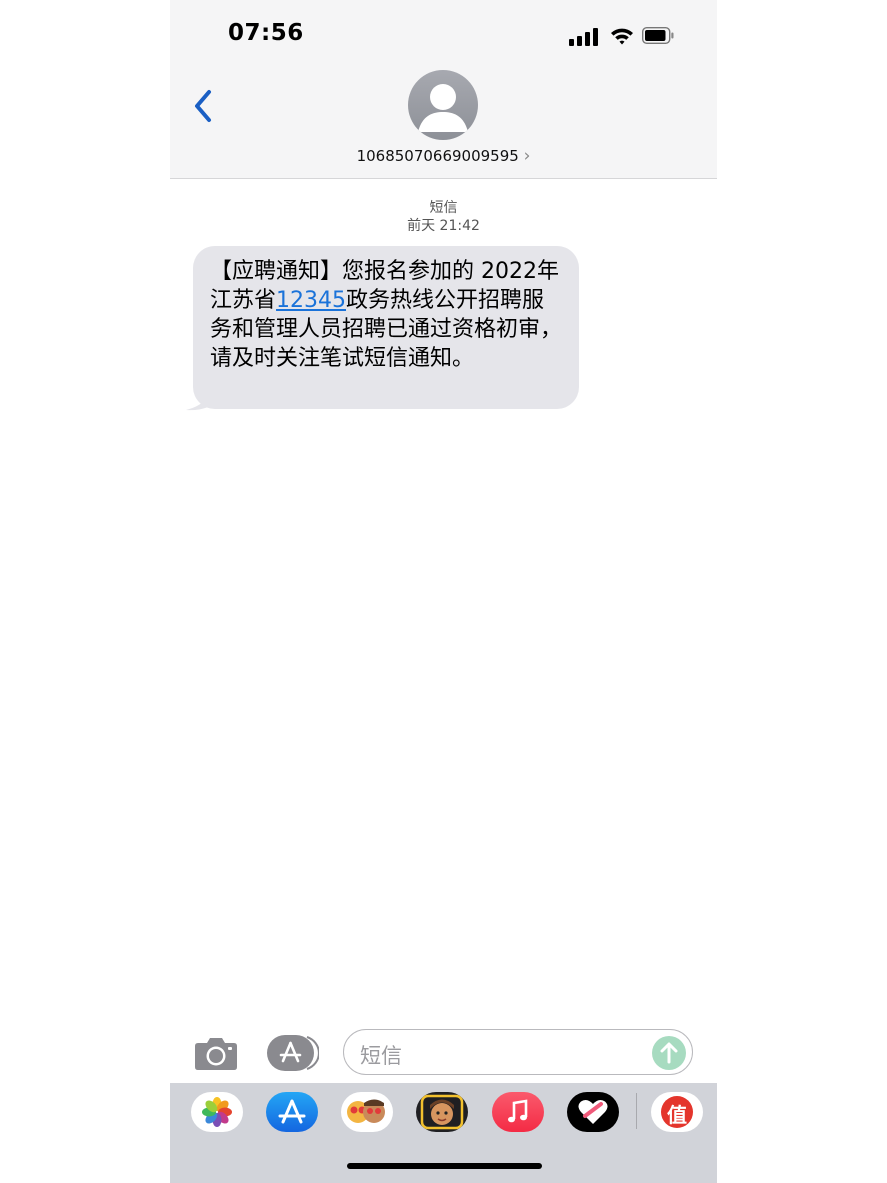 The image size is (887, 1183). What do you see at coordinates (443, 1133) in the screenshot?
I see `app-drawer: 值` at bounding box center [443, 1133].